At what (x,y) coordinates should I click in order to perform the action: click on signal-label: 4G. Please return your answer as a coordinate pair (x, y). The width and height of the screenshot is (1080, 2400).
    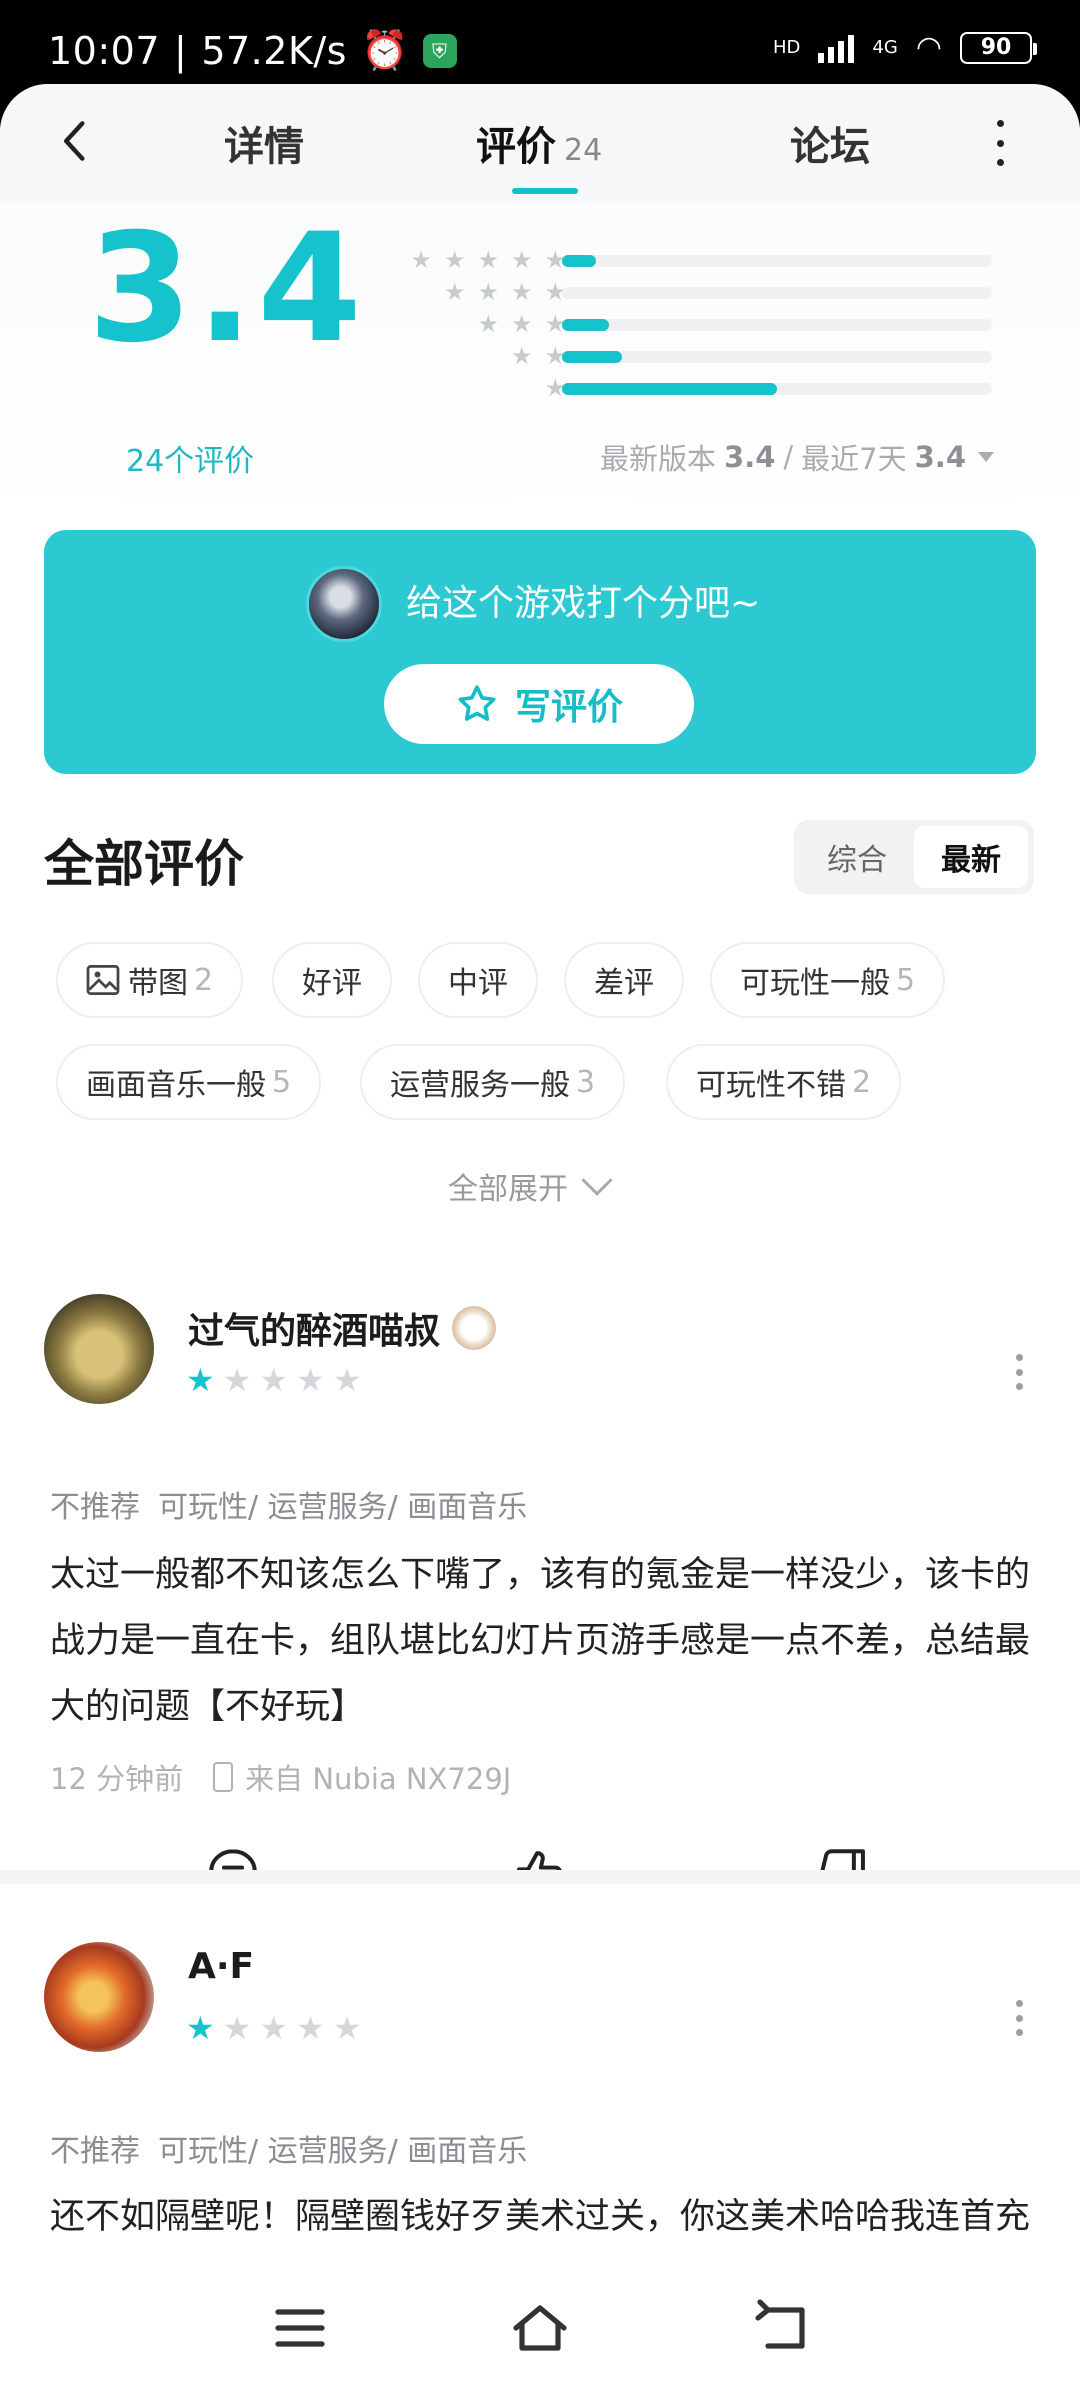
    Looking at the image, I should click on (885, 47).